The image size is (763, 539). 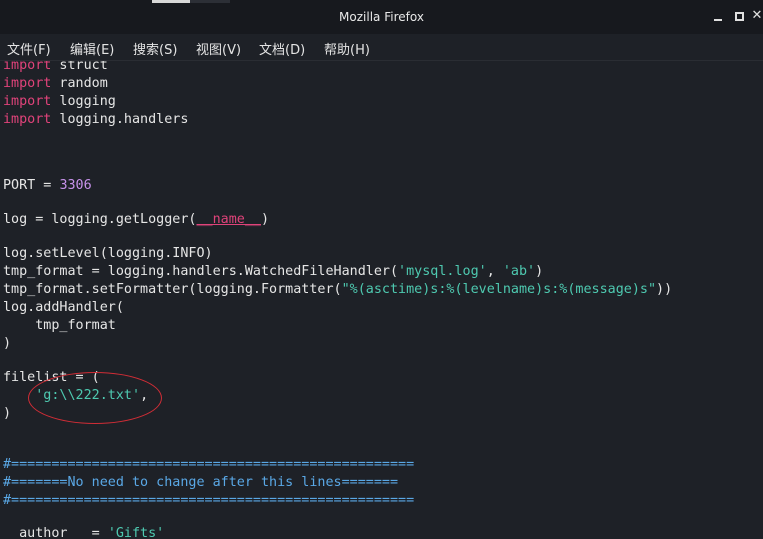 What do you see at coordinates (79, 83) in the screenshot?
I see `code-text: random` at bounding box center [79, 83].